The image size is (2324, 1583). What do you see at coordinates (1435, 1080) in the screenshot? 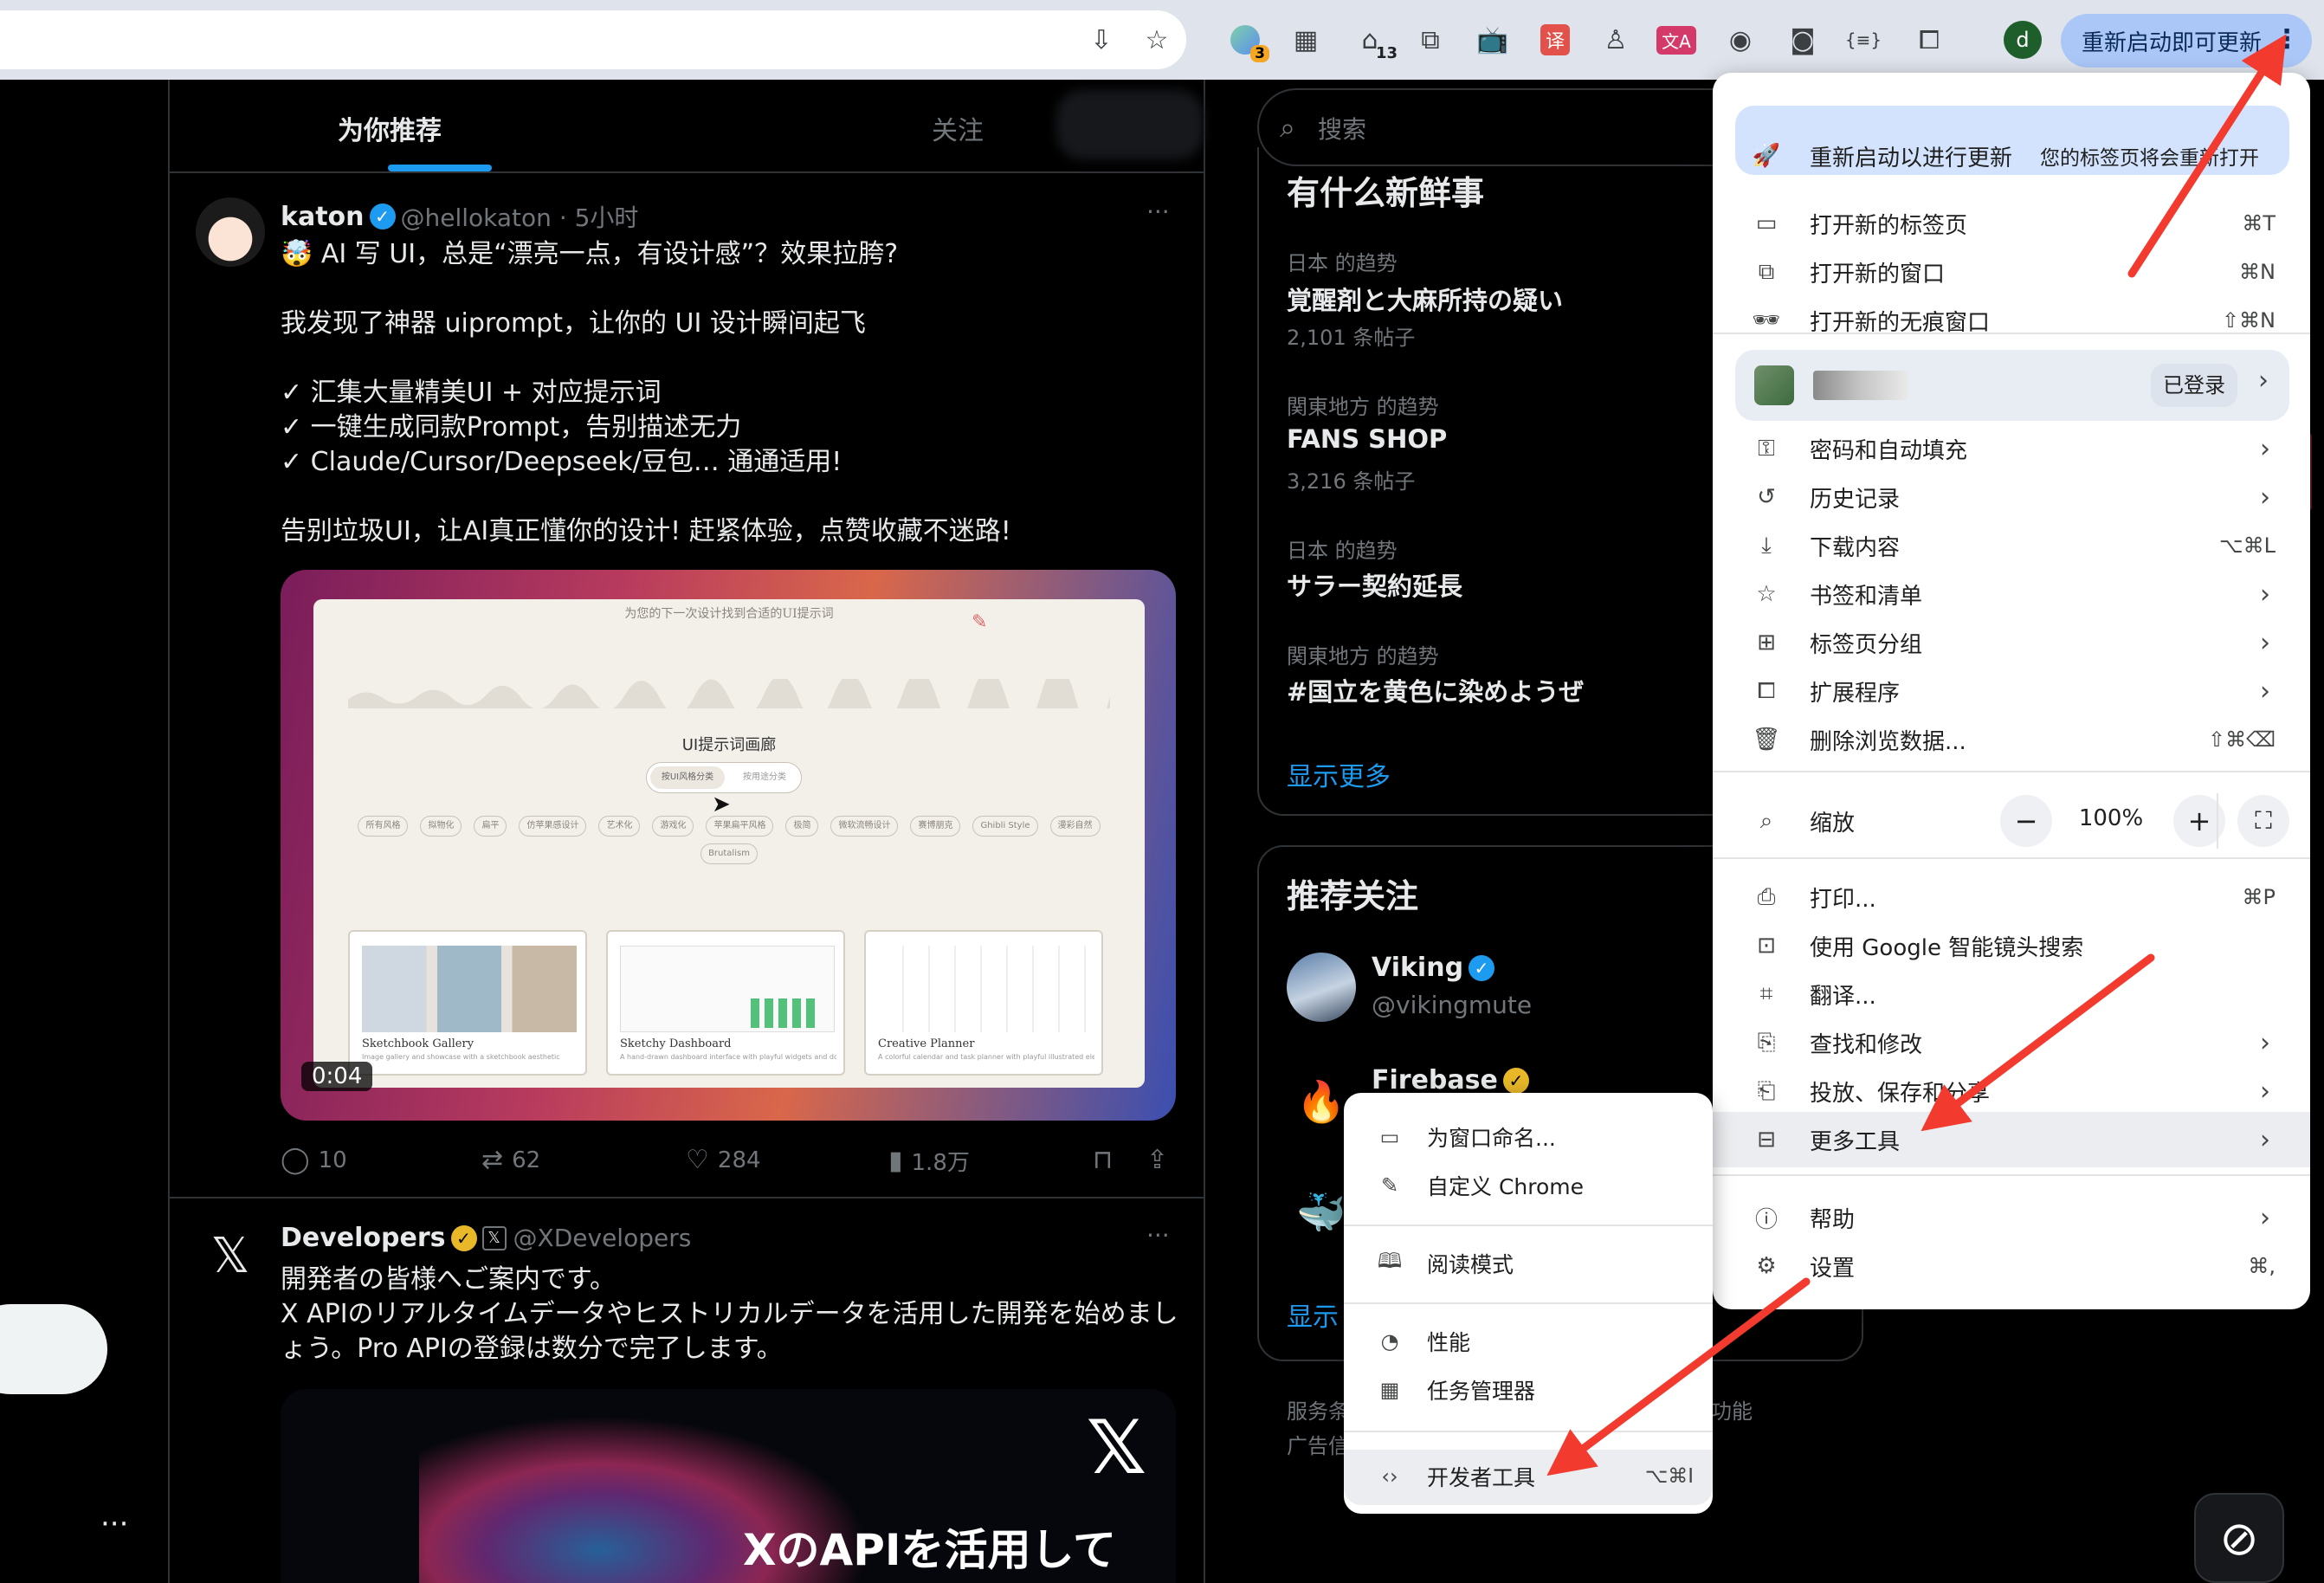
I see `suggestion-name: Firebase` at bounding box center [1435, 1080].